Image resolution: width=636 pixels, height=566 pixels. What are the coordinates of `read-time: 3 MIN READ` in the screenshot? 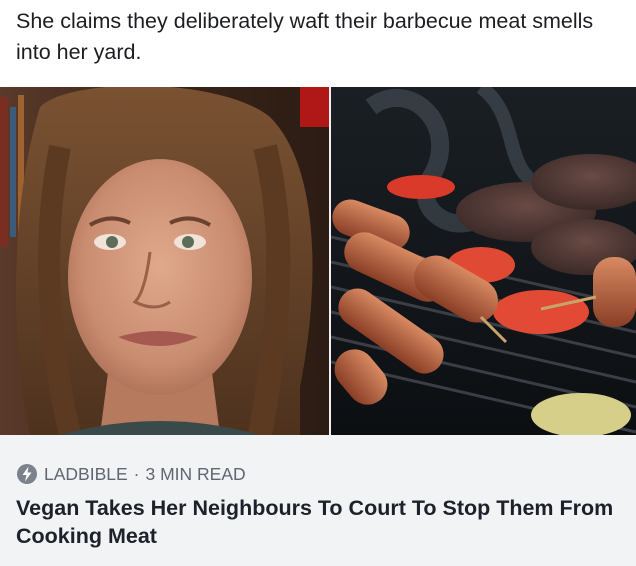 It's located at (195, 473).